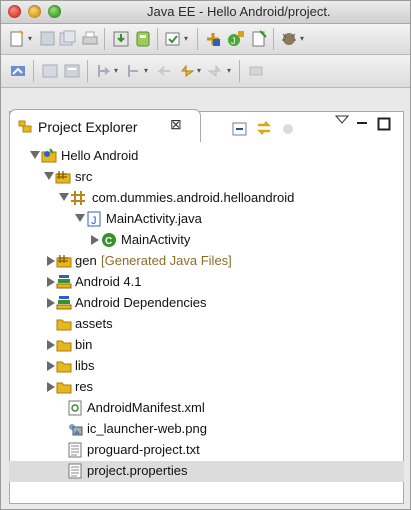 Image resolution: width=411 pixels, height=510 pixels. What do you see at coordinates (18, 71) in the screenshot?
I see `external-tools-icon` at bounding box center [18, 71].